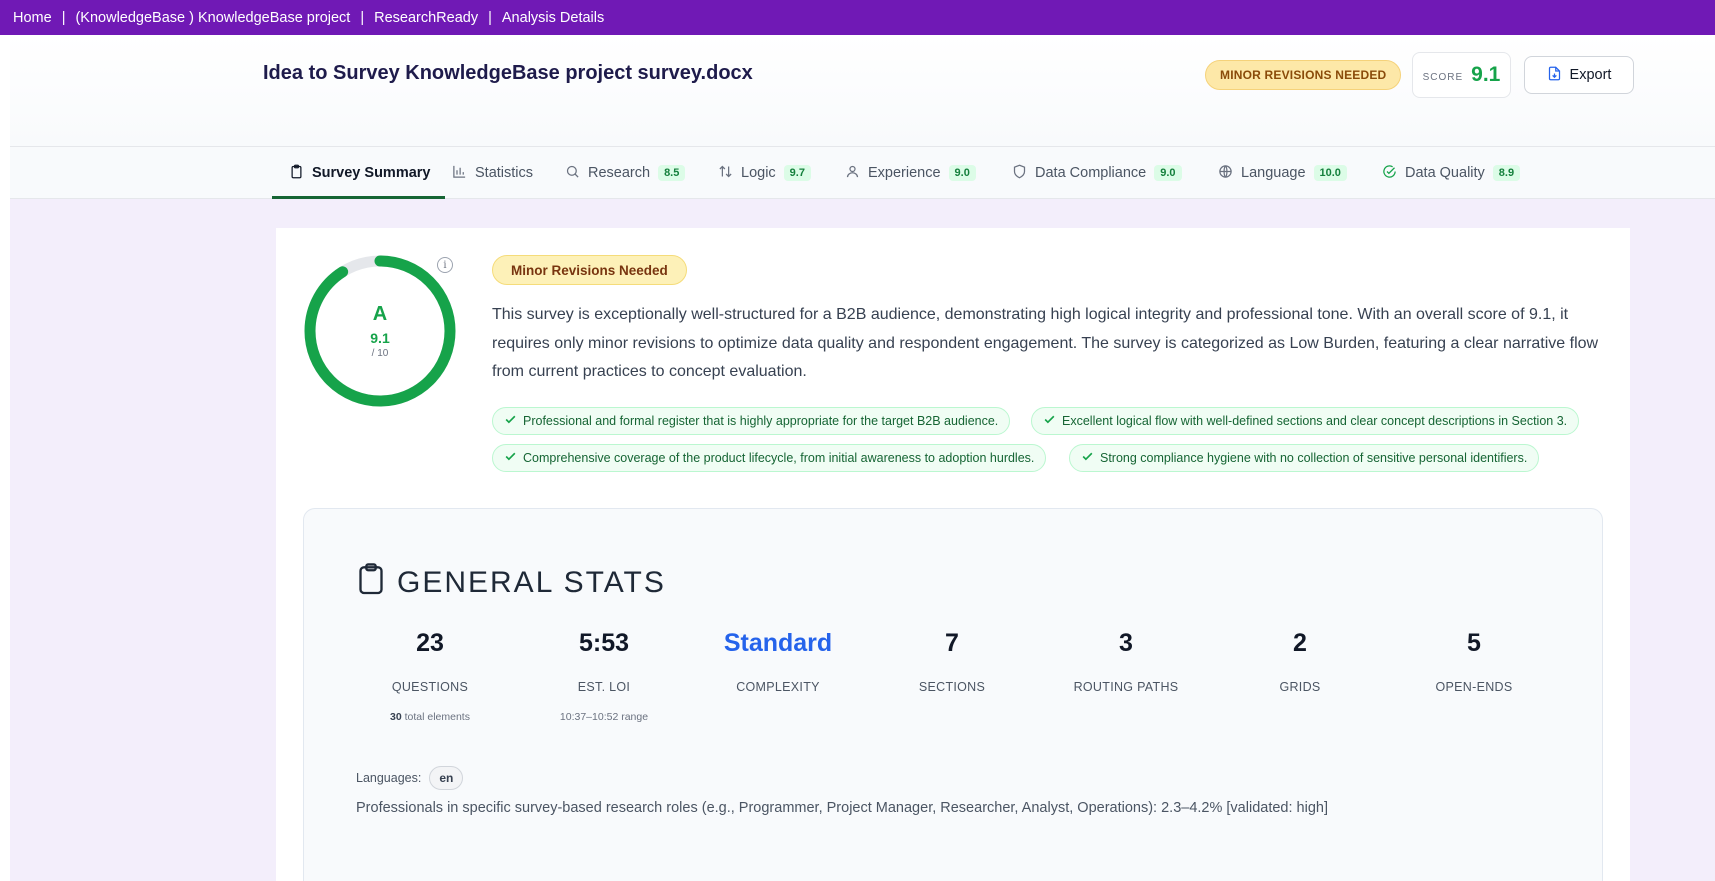  Describe the element at coordinates (952, 643) in the screenshot. I see `stat-value: 7` at that location.